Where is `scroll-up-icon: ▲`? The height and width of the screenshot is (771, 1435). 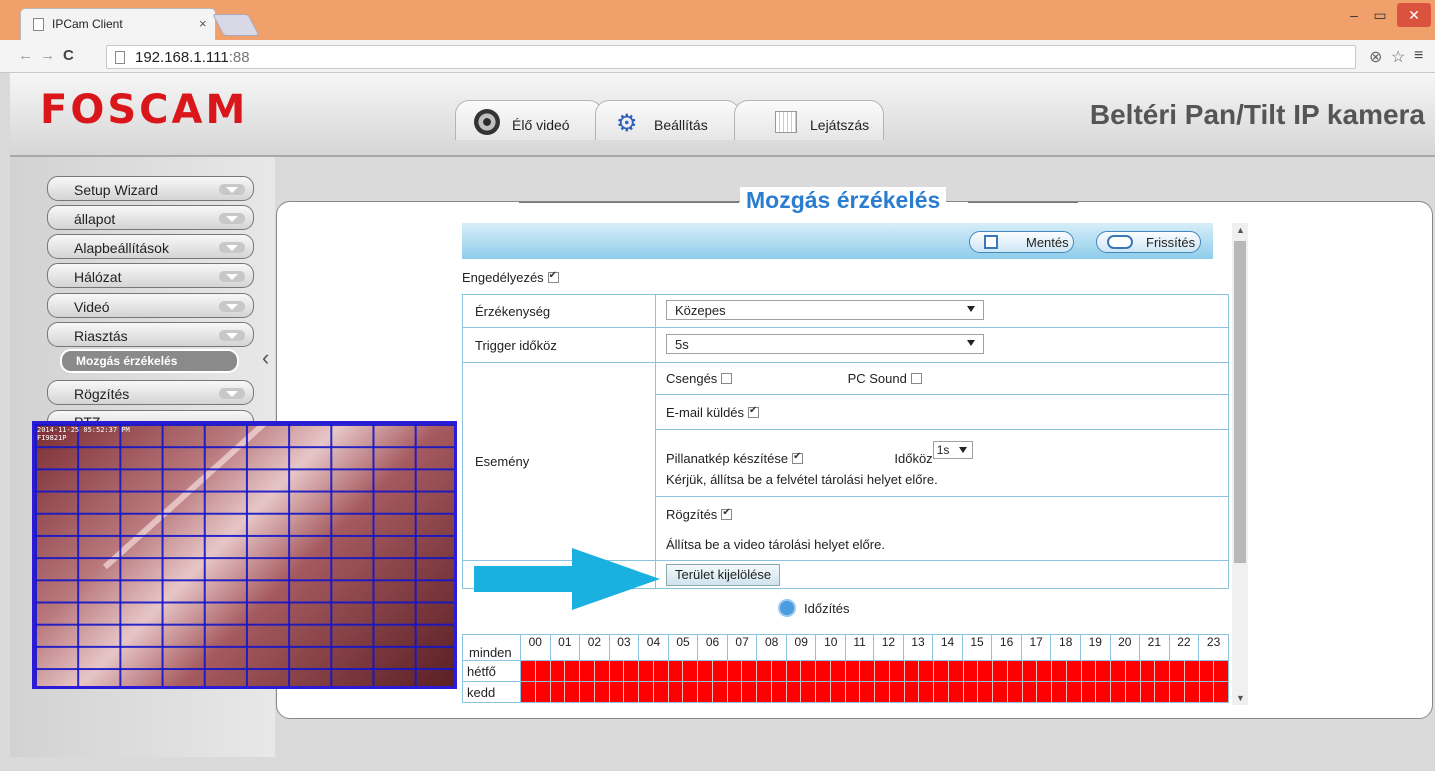 scroll-up-icon: ▲ is located at coordinates (1240, 230).